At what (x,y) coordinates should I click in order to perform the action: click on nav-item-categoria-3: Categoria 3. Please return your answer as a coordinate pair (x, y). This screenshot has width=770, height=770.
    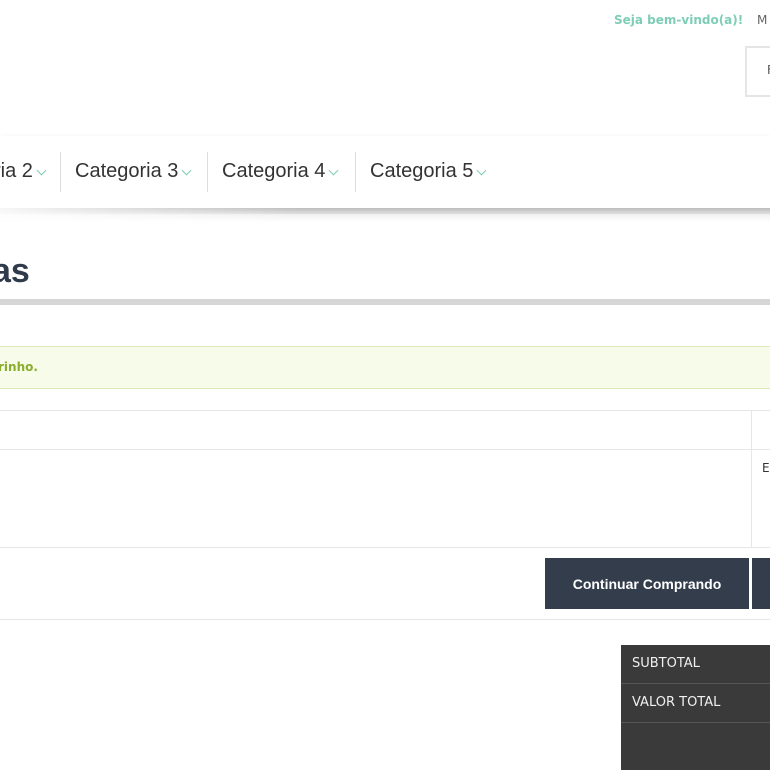
    Looking at the image, I should click on (133, 171).